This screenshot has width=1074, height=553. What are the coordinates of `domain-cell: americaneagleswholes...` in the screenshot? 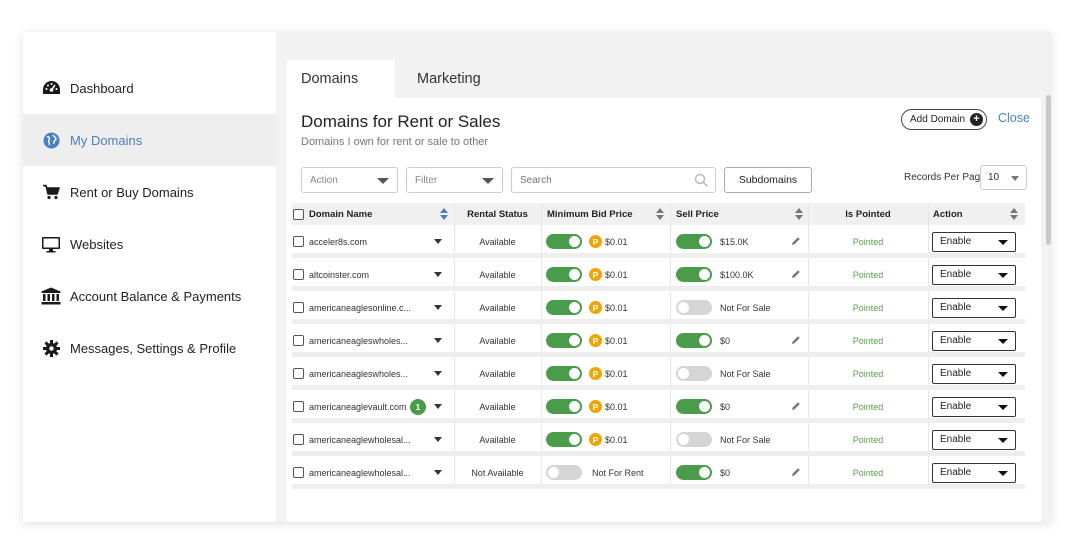 It's located at (350, 340).